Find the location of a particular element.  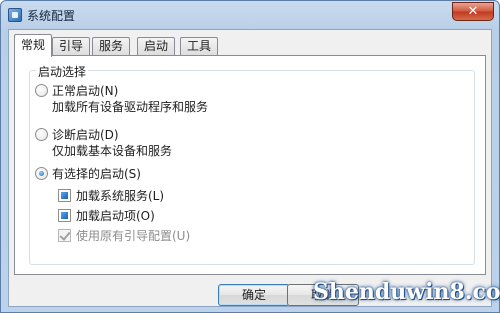

ok-button: 确定 is located at coordinates (254, 295).